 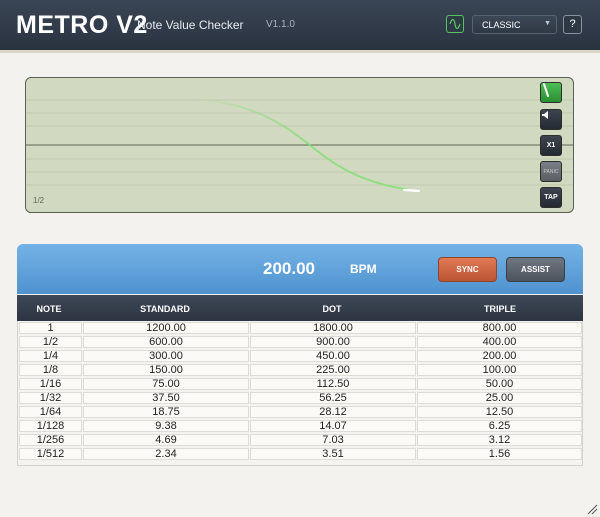 What do you see at coordinates (546, 90) in the screenshot?
I see `metronome-needle-icon` at bounding box center [546, 90].